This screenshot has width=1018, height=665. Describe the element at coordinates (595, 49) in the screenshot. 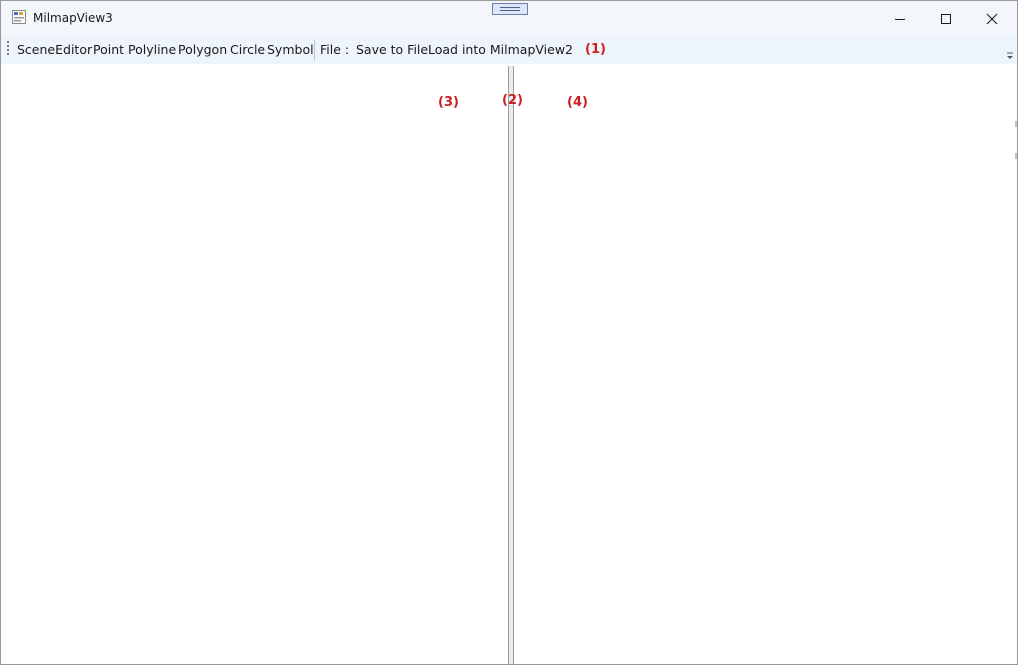

I see `annotation-toolbar-marker: (1)` at that location.